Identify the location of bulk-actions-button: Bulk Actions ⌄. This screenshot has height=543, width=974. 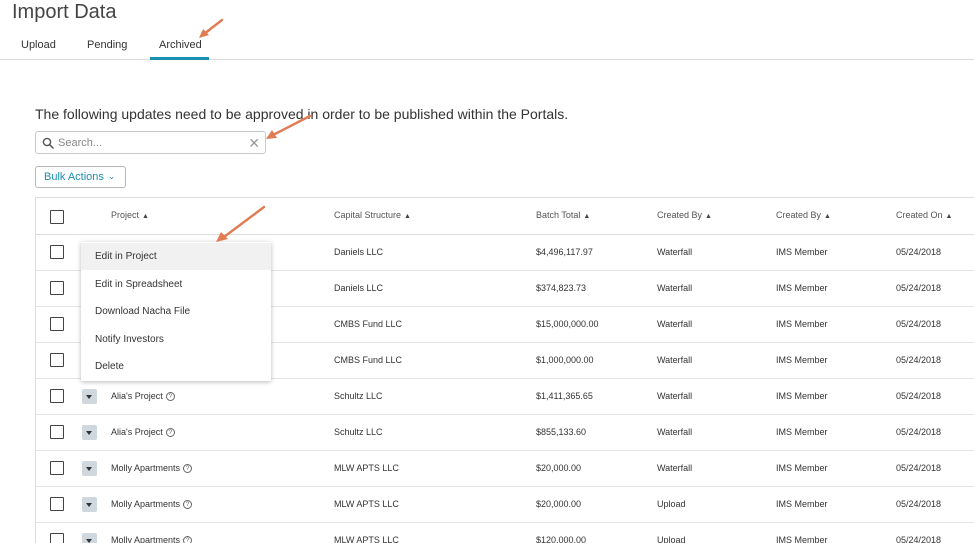
(80, 177).